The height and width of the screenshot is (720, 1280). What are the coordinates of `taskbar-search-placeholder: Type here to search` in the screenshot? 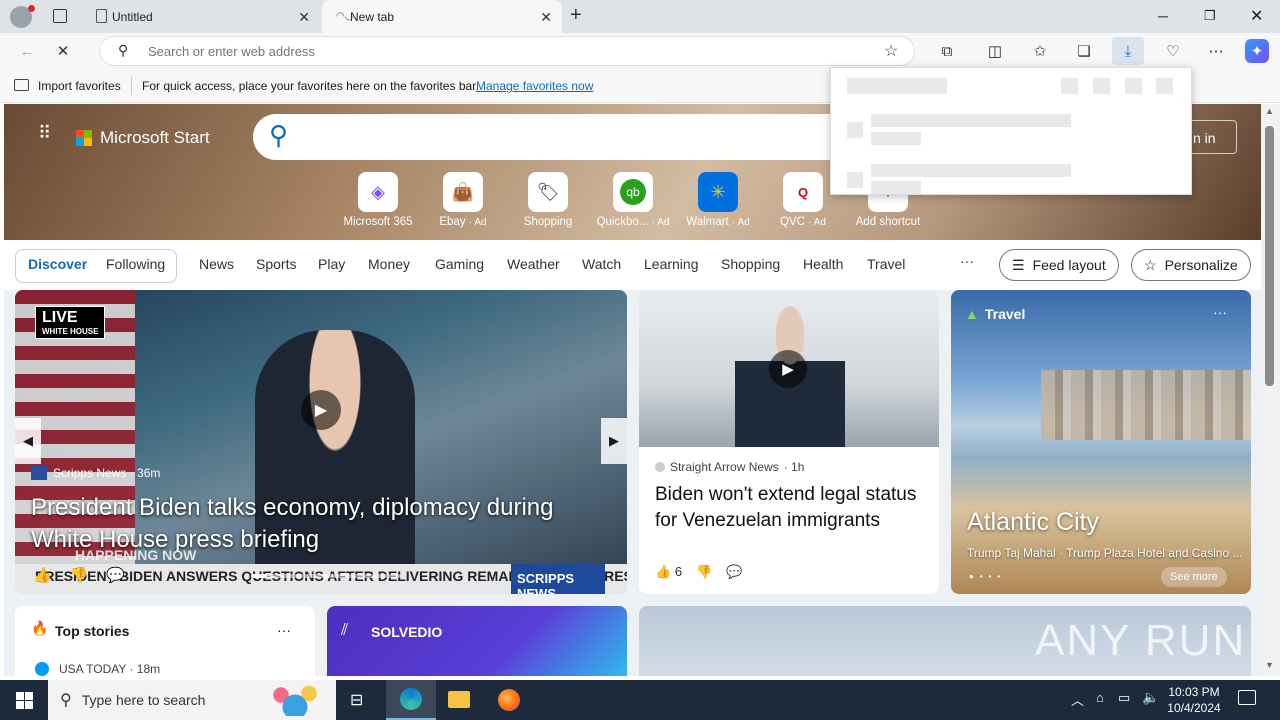 It's located at (143, 700).